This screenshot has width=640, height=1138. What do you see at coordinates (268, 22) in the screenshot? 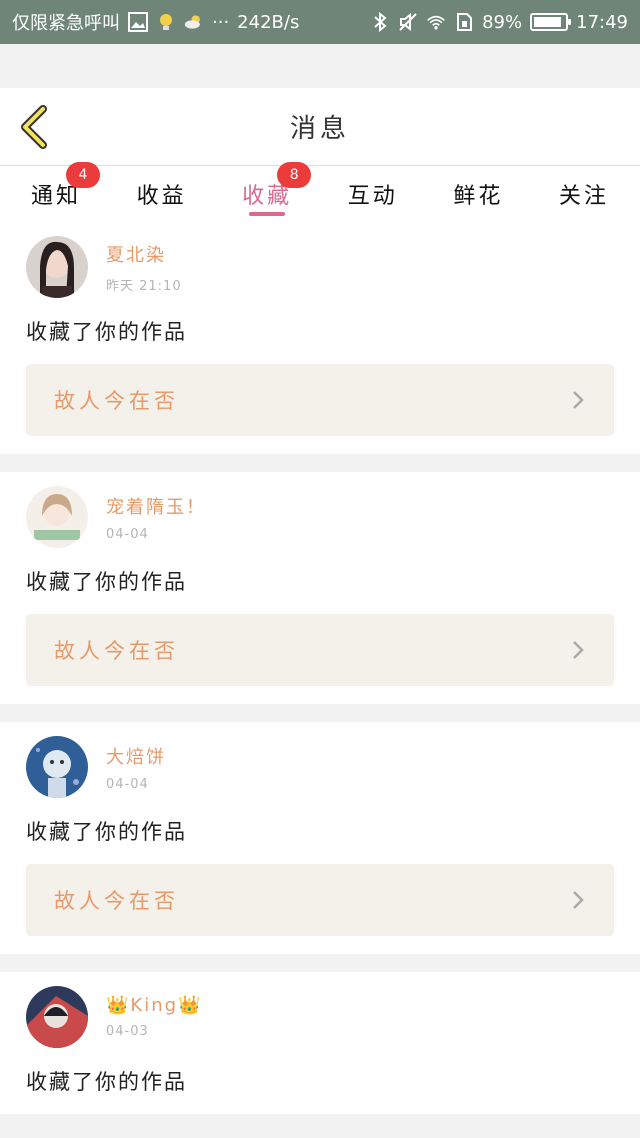
I see `net-speed: 242B/s` at bounding box center [268, 22].